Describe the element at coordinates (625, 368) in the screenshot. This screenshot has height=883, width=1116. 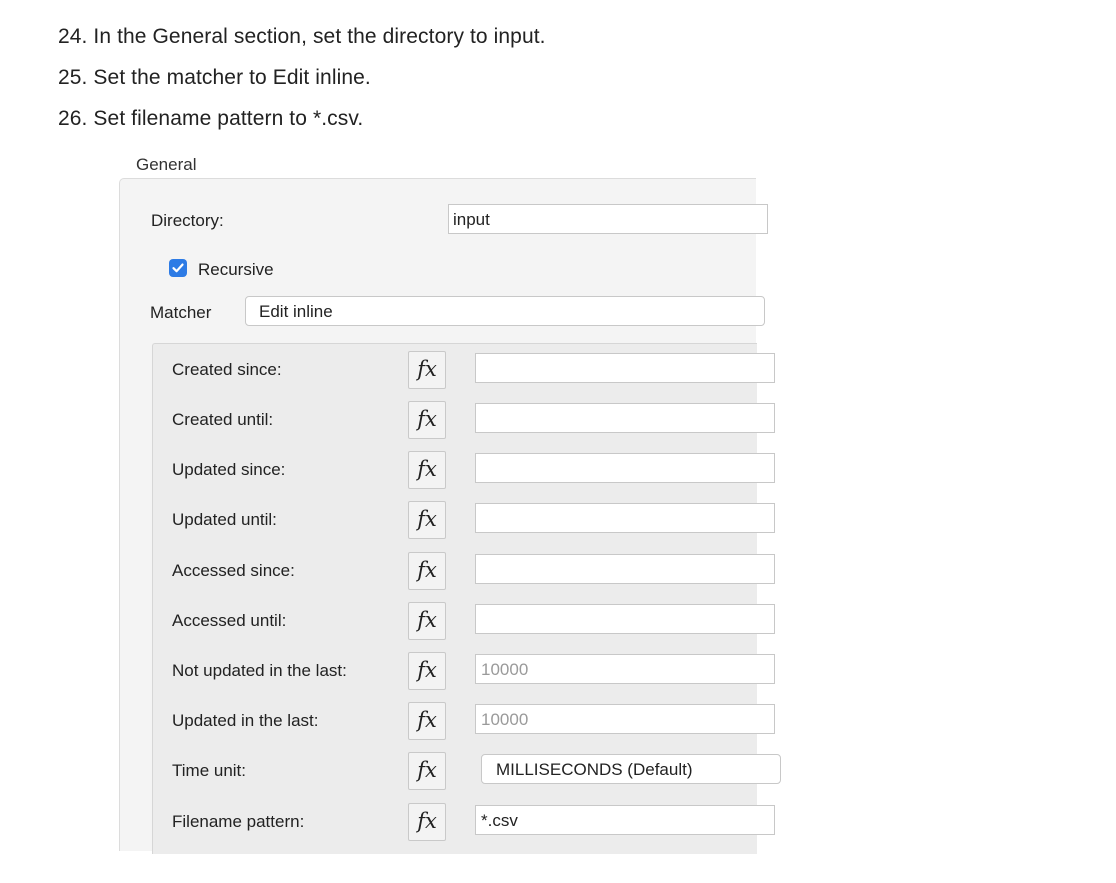
I see `created-since-input` at that location.